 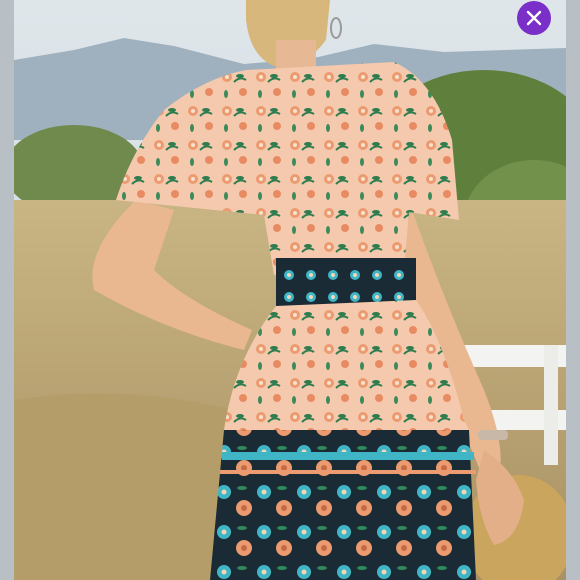 I want to click on close-icon, so click(x=534, y=18).